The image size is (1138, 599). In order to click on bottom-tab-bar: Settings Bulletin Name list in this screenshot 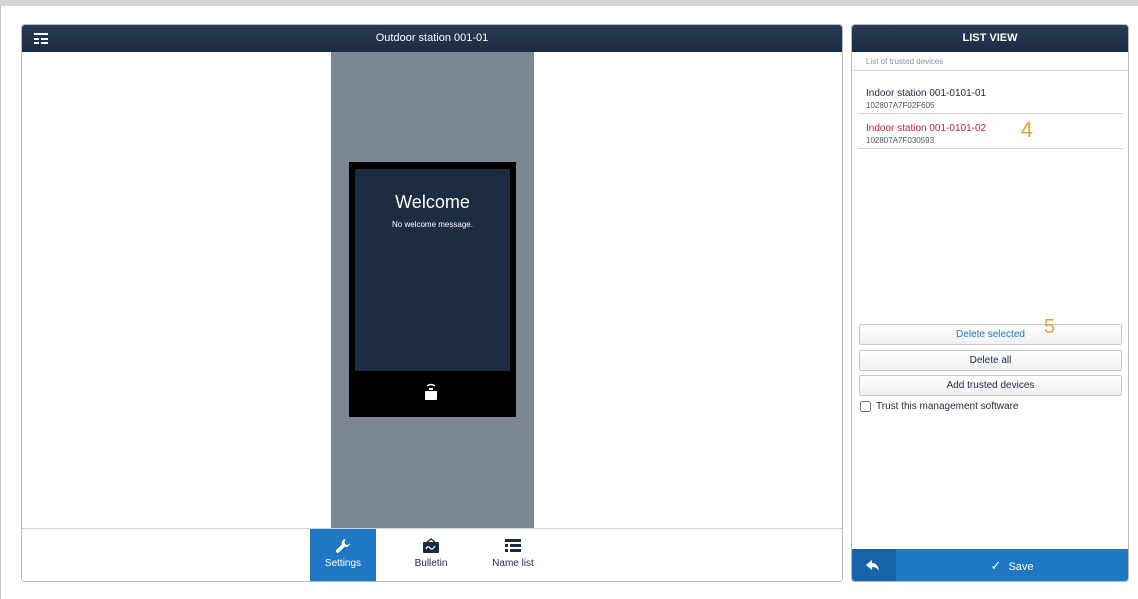, I will do `click(432, 554)`.